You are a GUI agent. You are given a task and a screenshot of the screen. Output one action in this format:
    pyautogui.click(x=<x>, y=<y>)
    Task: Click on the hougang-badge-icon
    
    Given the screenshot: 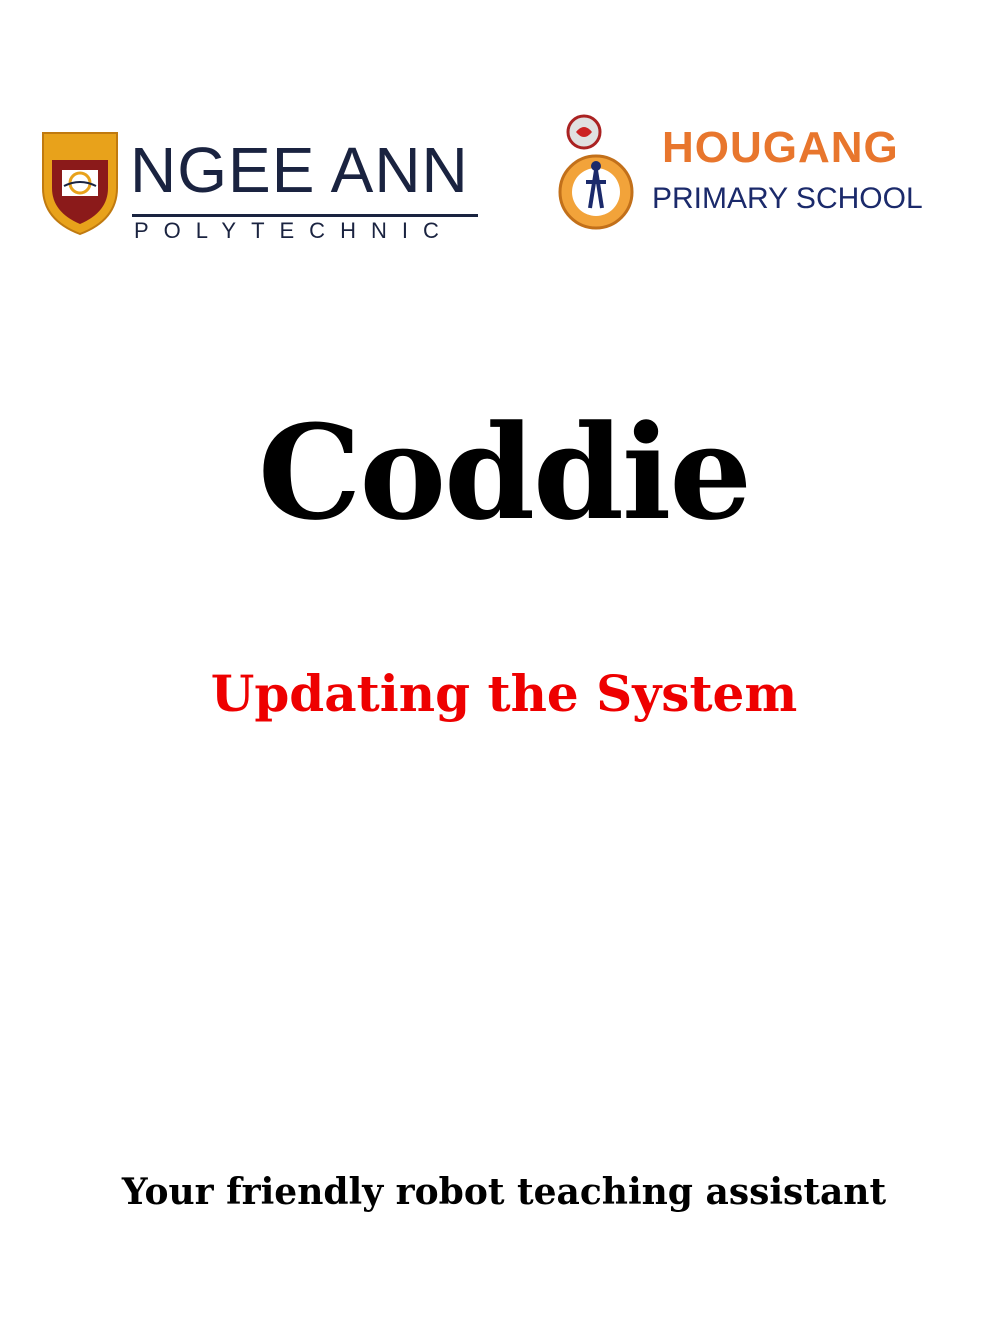 What is the action you would take?
    pyautogui.click(x=596, y=172)
    